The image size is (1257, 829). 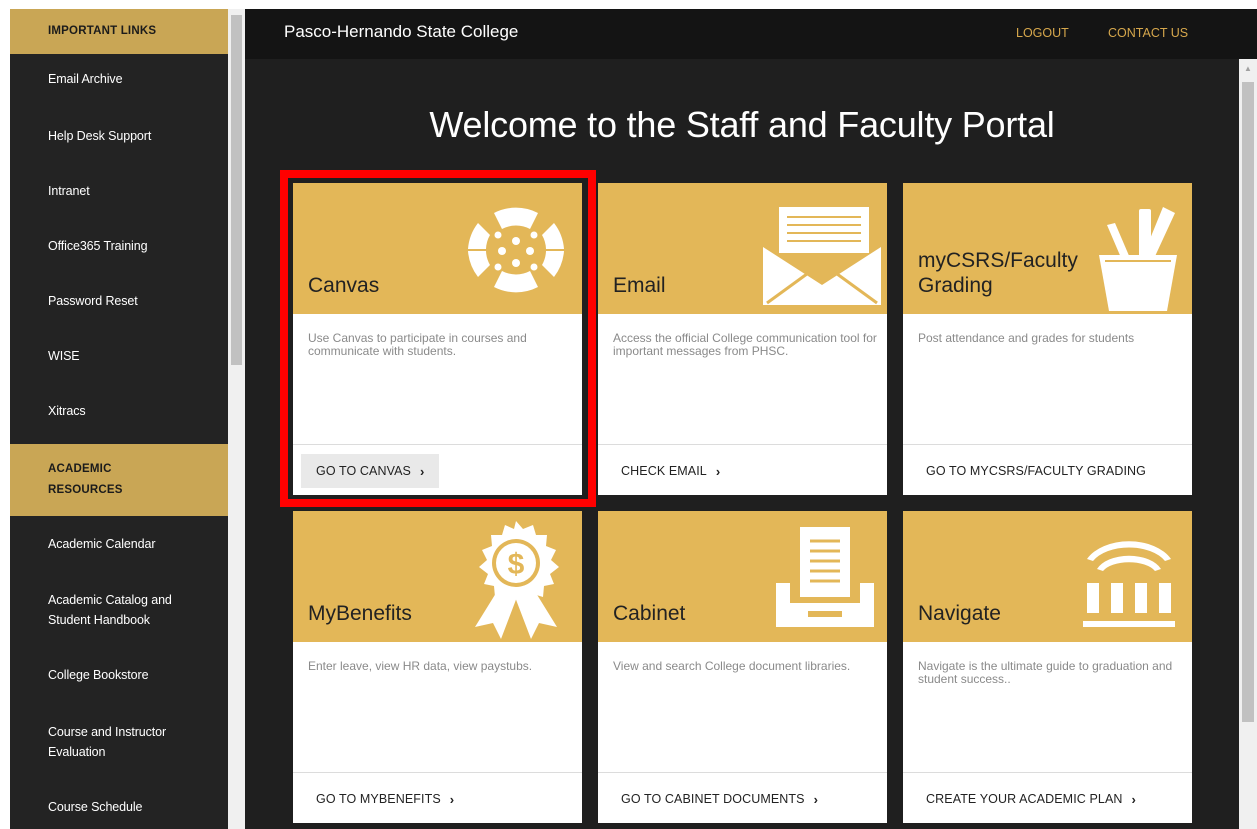 I want to click on sidebar-item-label: Course and Instructor, so click(x=107, y=732).